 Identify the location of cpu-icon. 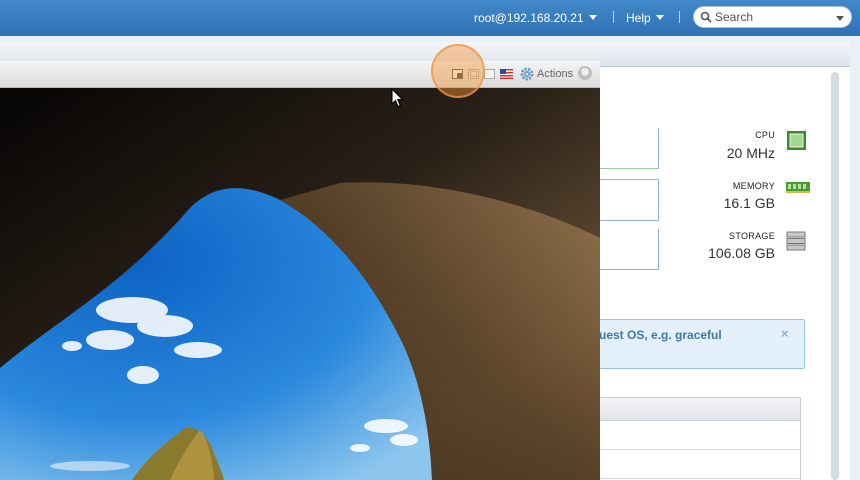
(796, 140).